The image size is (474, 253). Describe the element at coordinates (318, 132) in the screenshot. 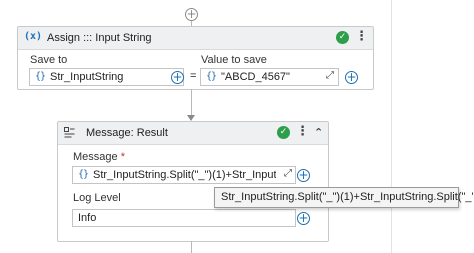

I see `collapse-icon: ⌃` at that location.